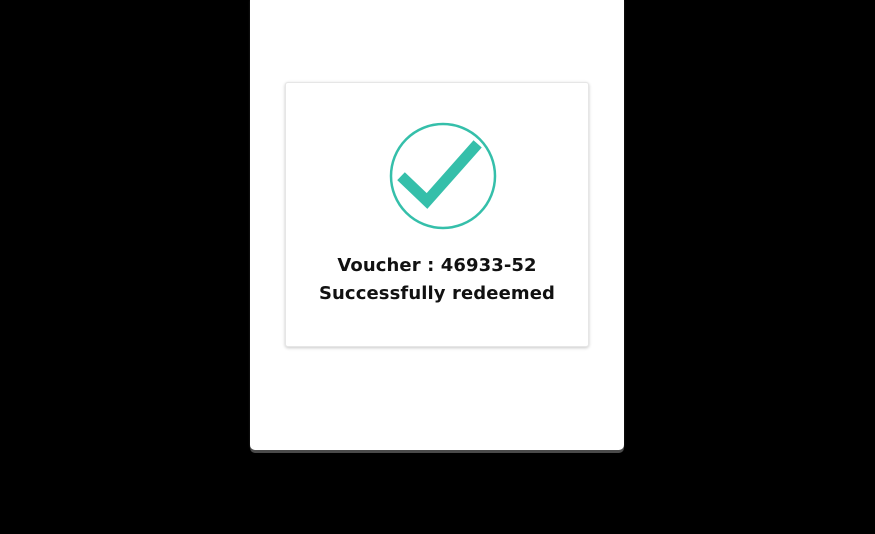  What do you see at coordinates (437, 293) in the screenshot?
I see `redemption-status: Successfully redeemed` at bounding box center [437, 293].